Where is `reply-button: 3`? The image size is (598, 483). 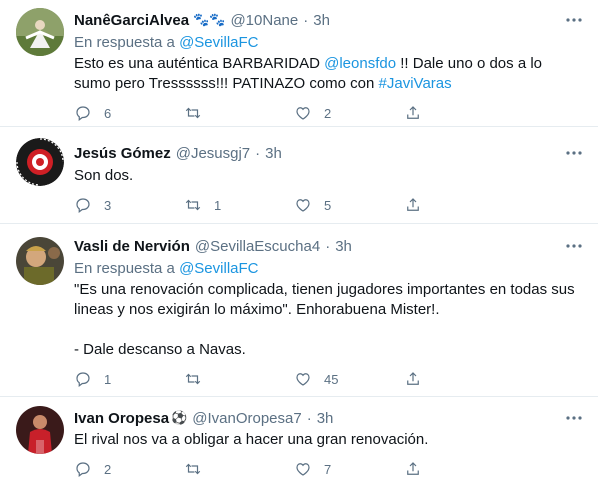 reply-button: 3 is located at coordinates (129, 205).